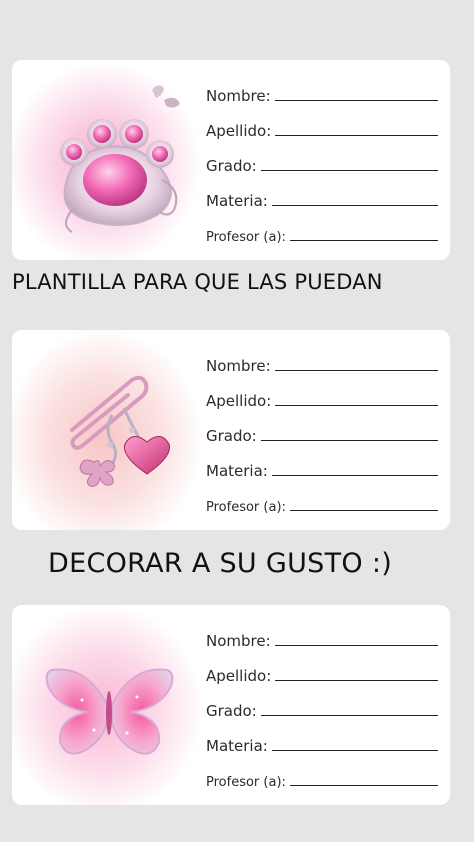  I want to click on paperclip-charm-art, so click(107, 430).